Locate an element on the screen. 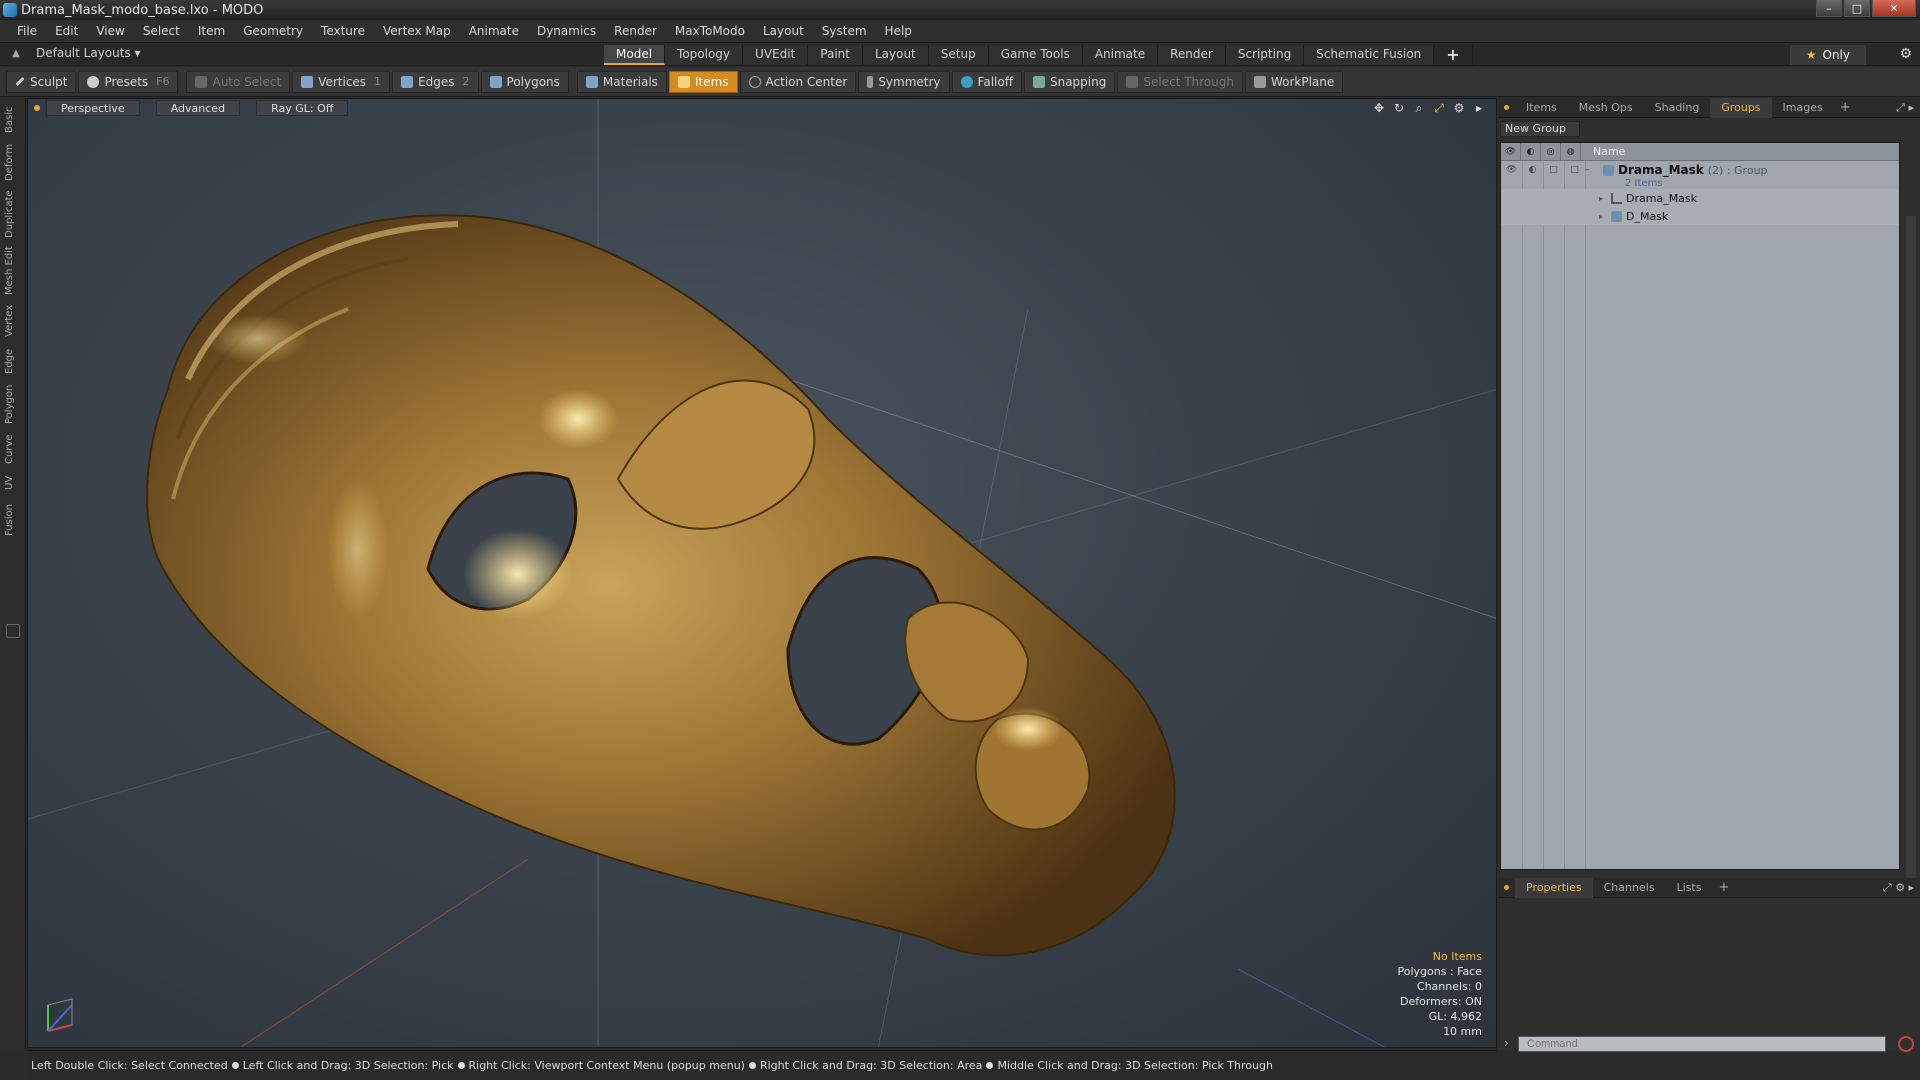  vtab-deform: Deform is located at coordinates (13, 162).